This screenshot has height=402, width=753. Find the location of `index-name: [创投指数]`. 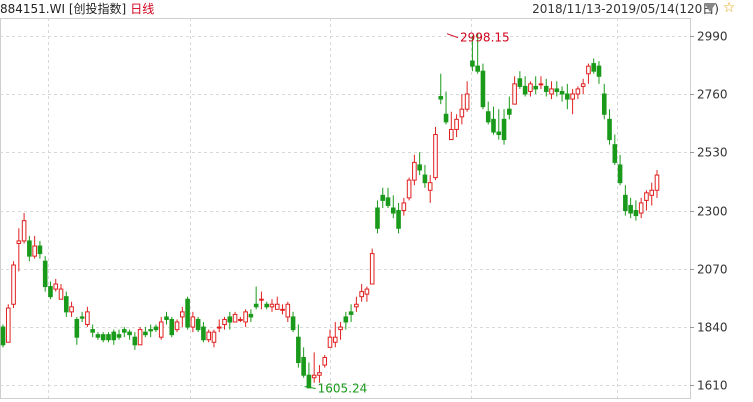

index-name: [创投指数] is located at coordinates (97, 9).